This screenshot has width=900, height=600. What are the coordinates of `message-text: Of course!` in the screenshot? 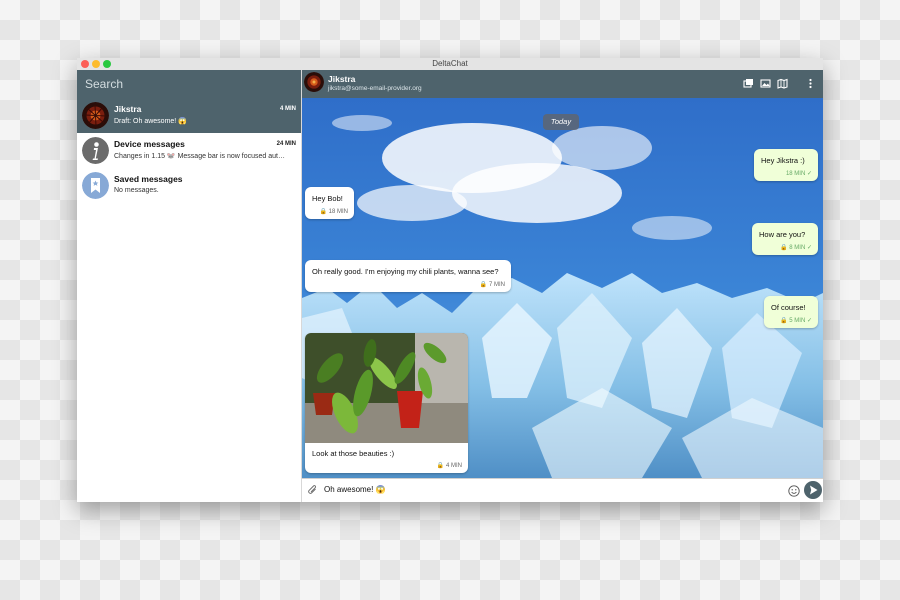 It's located at (788, 307).